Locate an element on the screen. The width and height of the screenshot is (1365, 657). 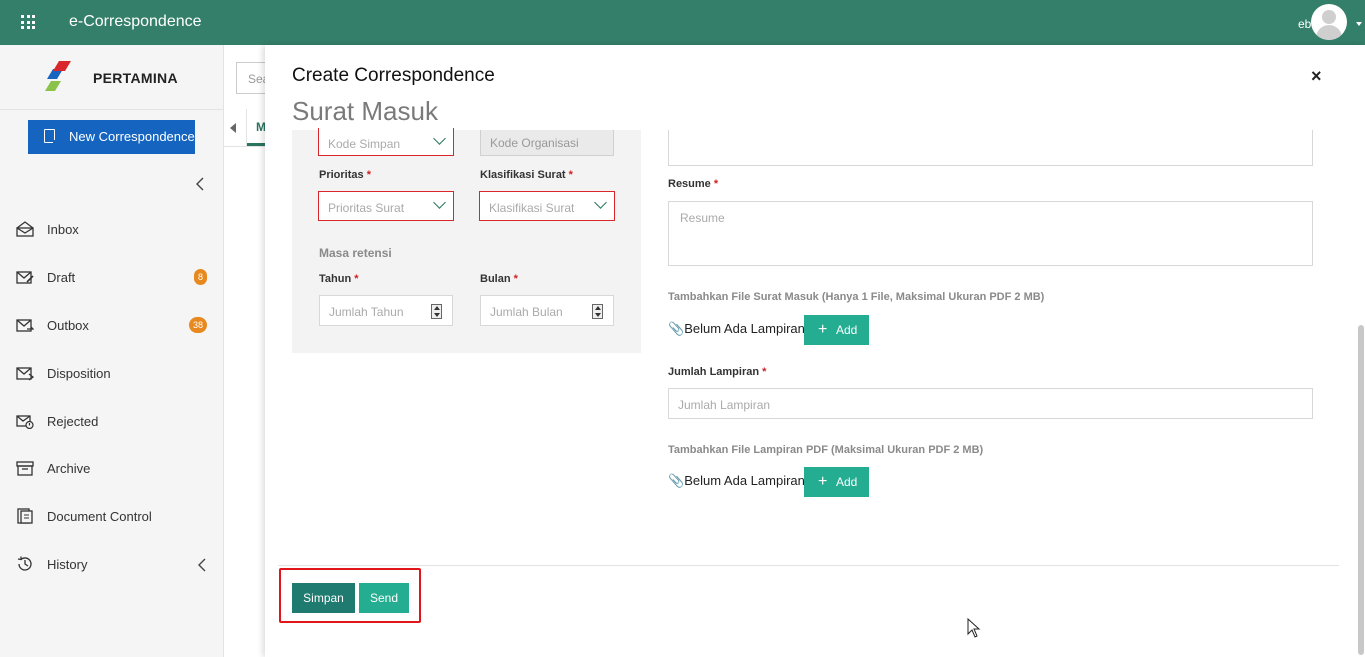
klasifikasi-label: Klasifikasi Surat * is located at coordinates (526, 175).